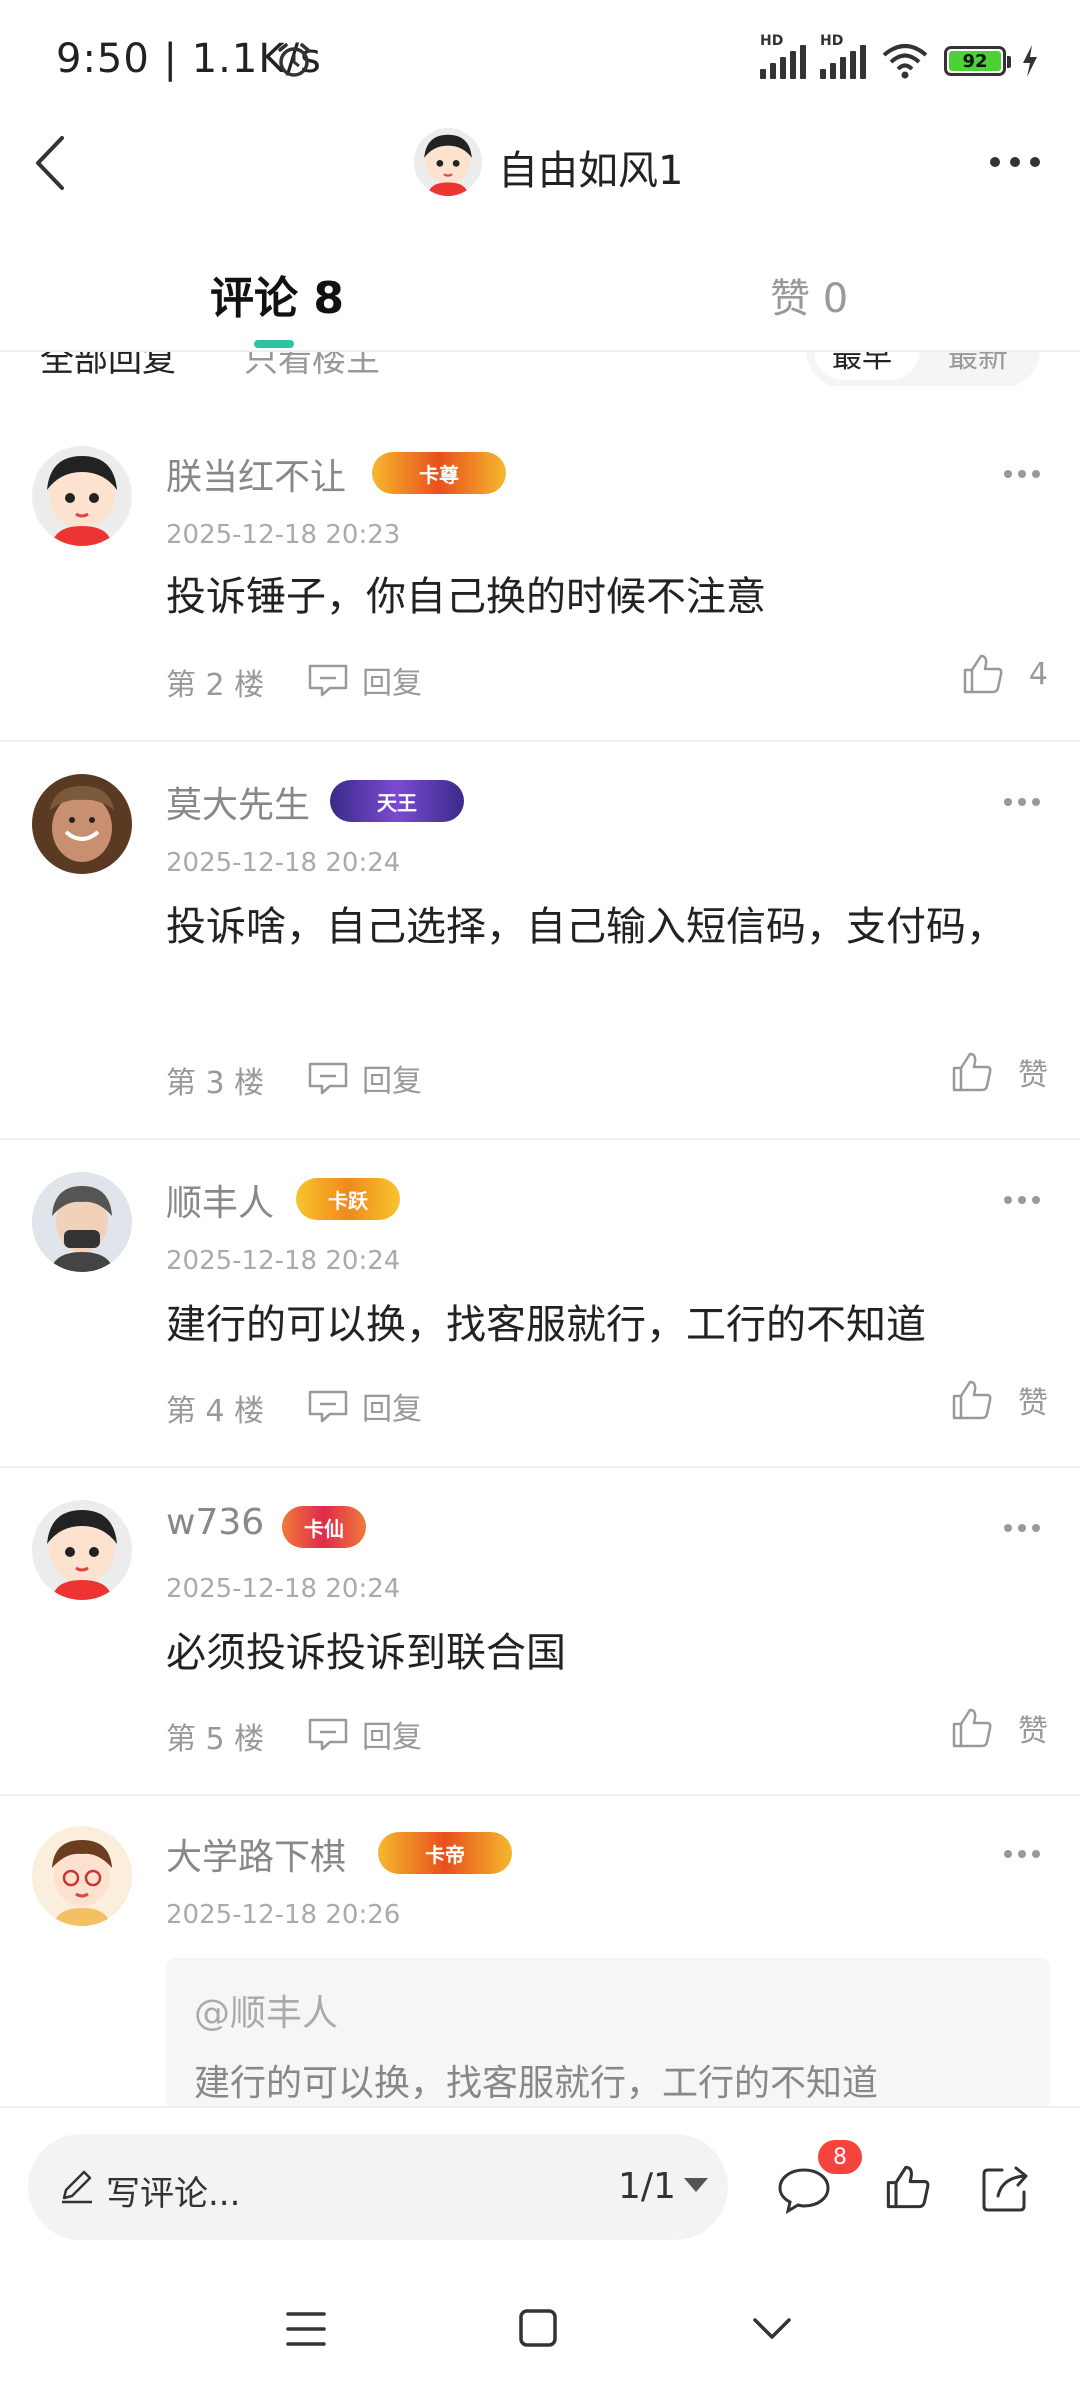 This screenshot has height=2400, width=1080. I want to click on comment-text: 投诉啥，自己选择，自己输入短信码，支付码，, so click(586, 927).